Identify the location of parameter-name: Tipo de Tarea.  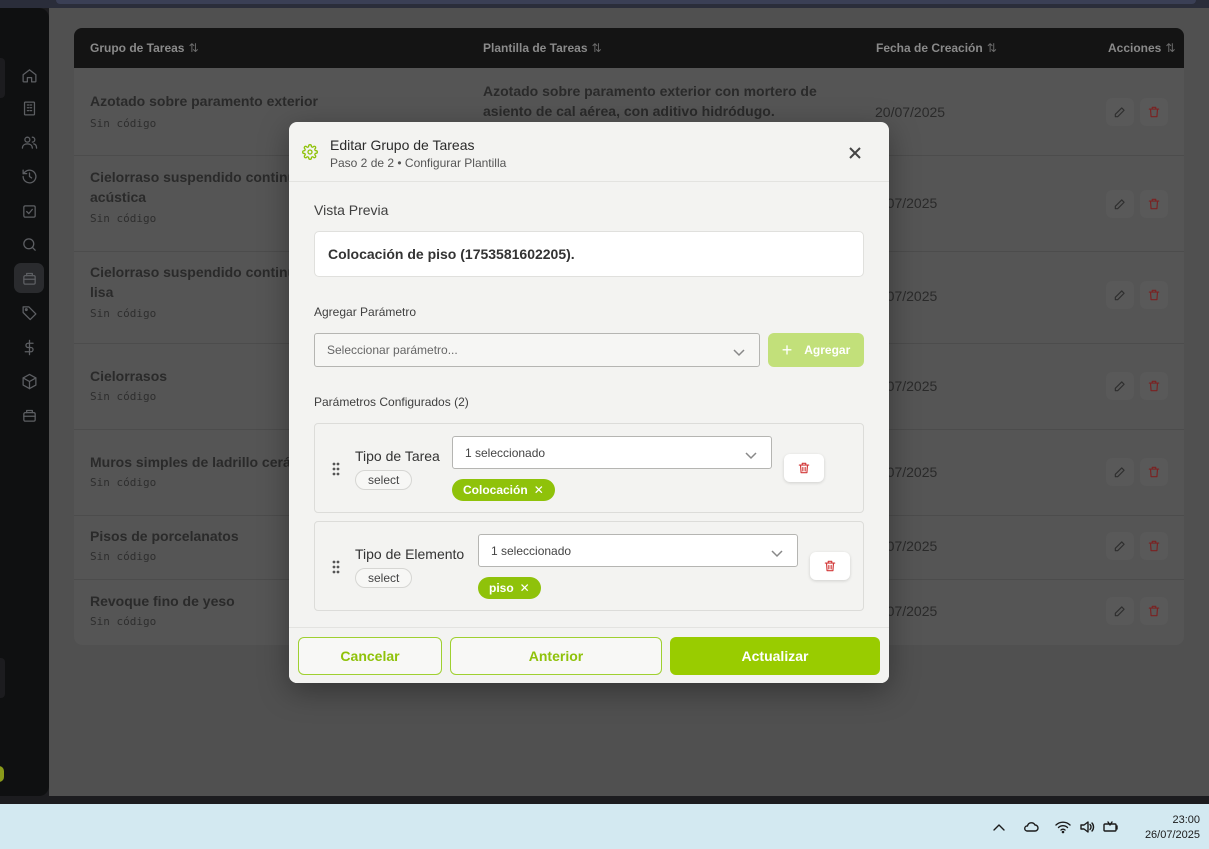
(397, 456).